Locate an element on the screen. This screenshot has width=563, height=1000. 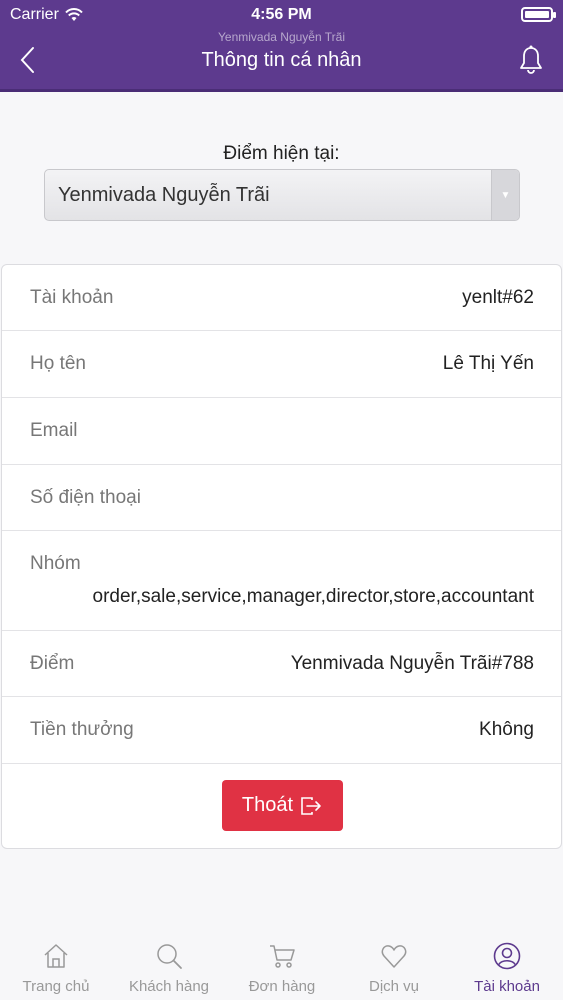
row-store: Điểm Yenmivada Nguyễn Trãi#788 is located at coordinates (281, 664).